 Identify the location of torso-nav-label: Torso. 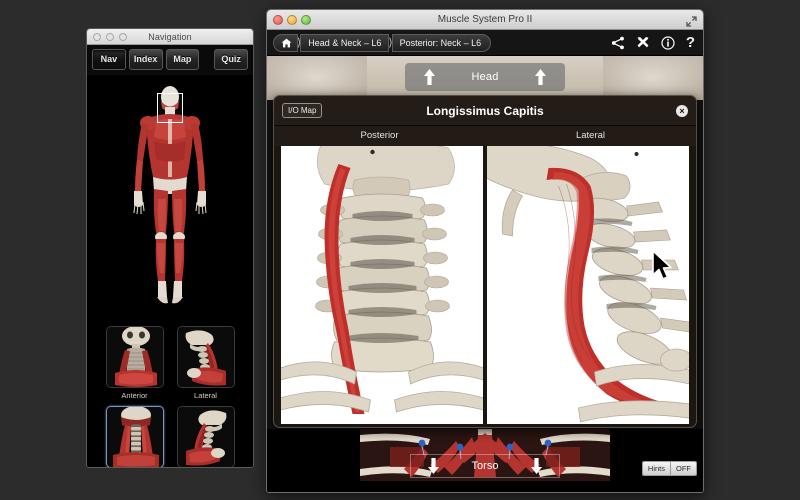
(485, 466).